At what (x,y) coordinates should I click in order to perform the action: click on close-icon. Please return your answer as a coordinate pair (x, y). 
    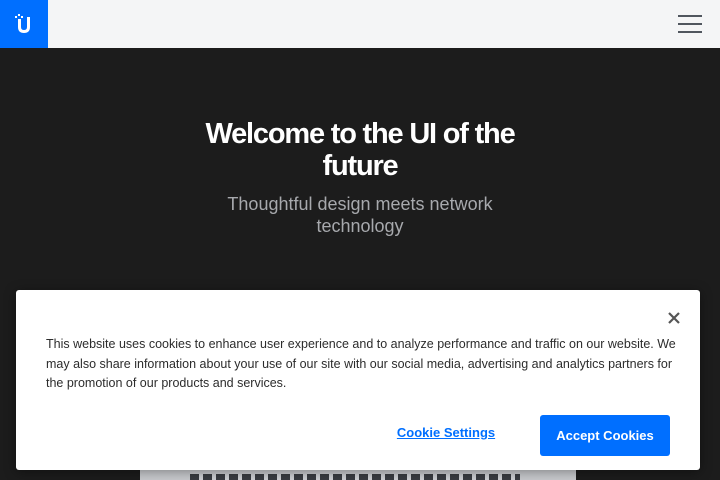
    Looking at the image, I should click on (674, 318).